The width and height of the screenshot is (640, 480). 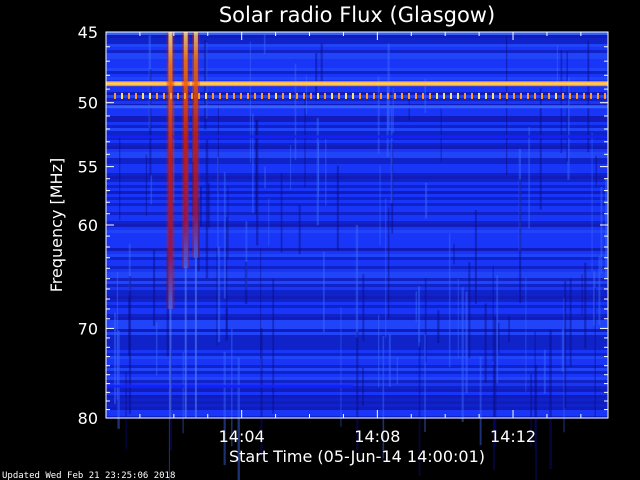 I want to click on y-tick-label: 70, so click(x=88, y=328).